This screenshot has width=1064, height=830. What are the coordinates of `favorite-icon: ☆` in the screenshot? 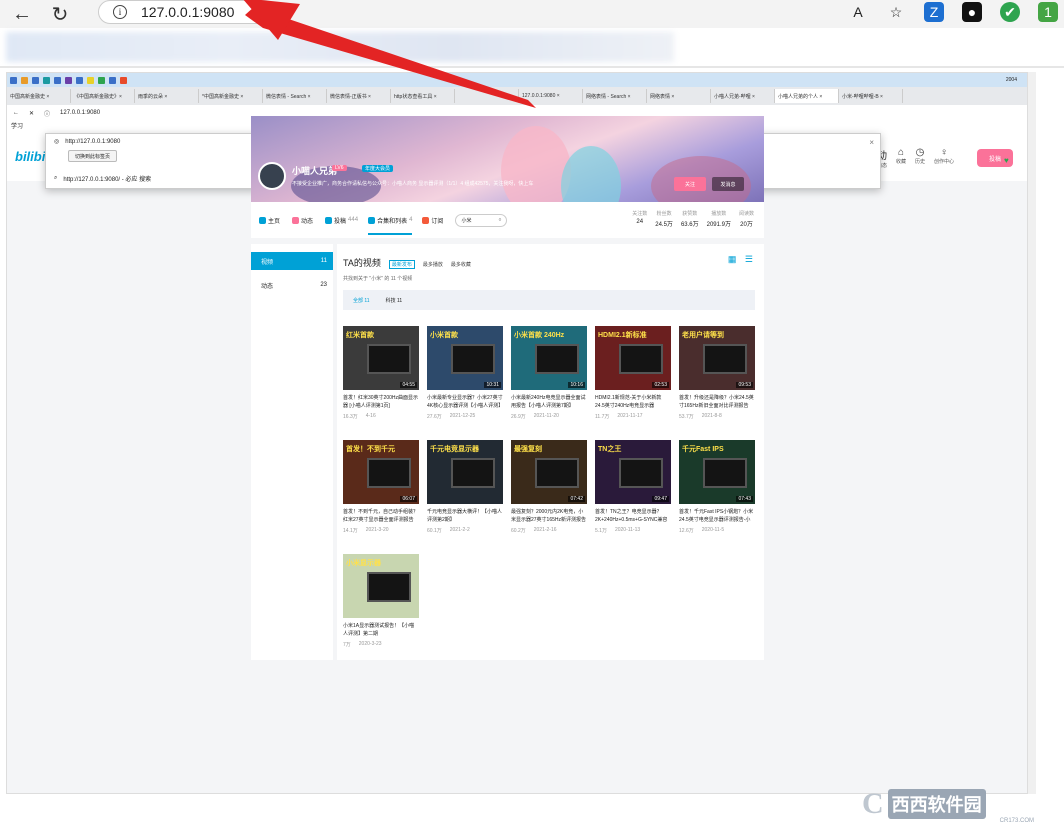 It's located at (896, 12).